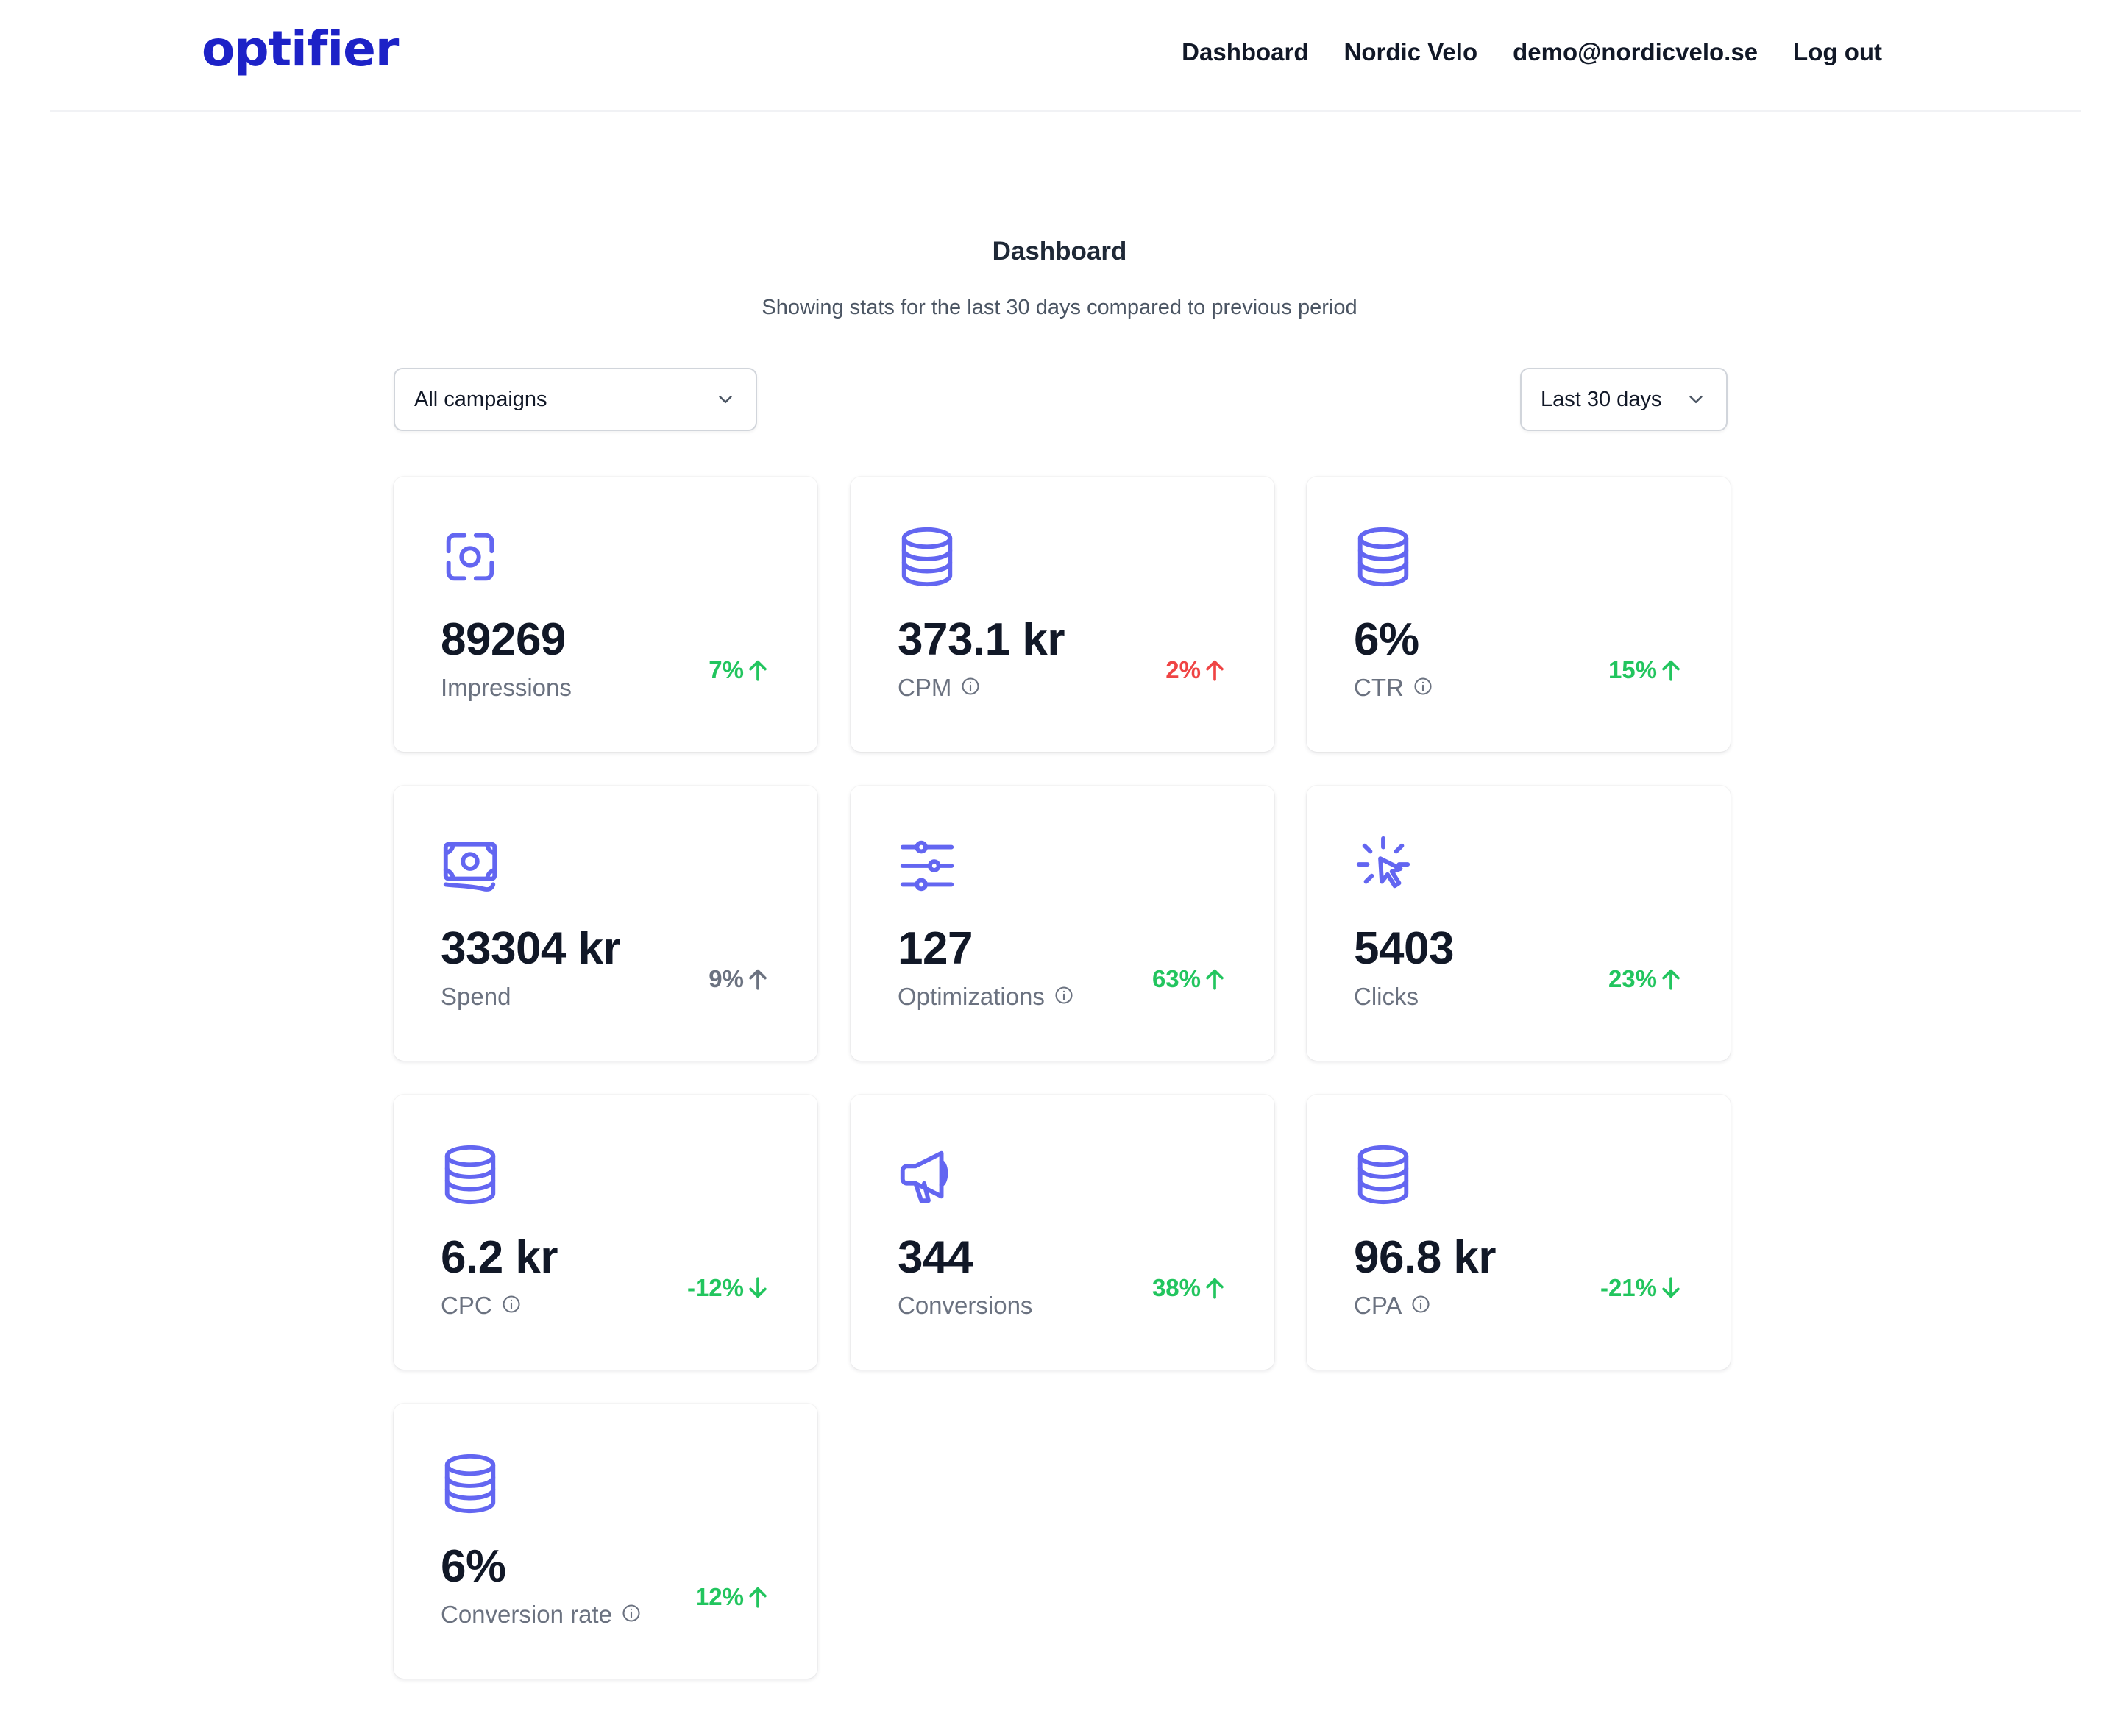 Image resolution: width=2119 pixels, height=1736 pixels. I want to click on stat-label: CPM, so click(939, 688).